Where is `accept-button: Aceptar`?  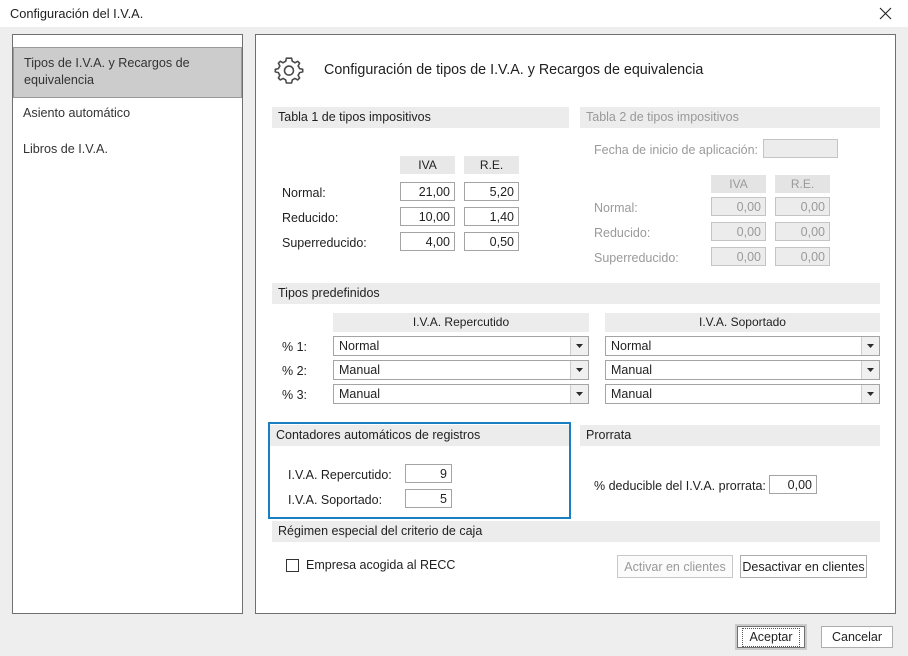
accept-button: Aceptar is located at coordinates (771, 637).